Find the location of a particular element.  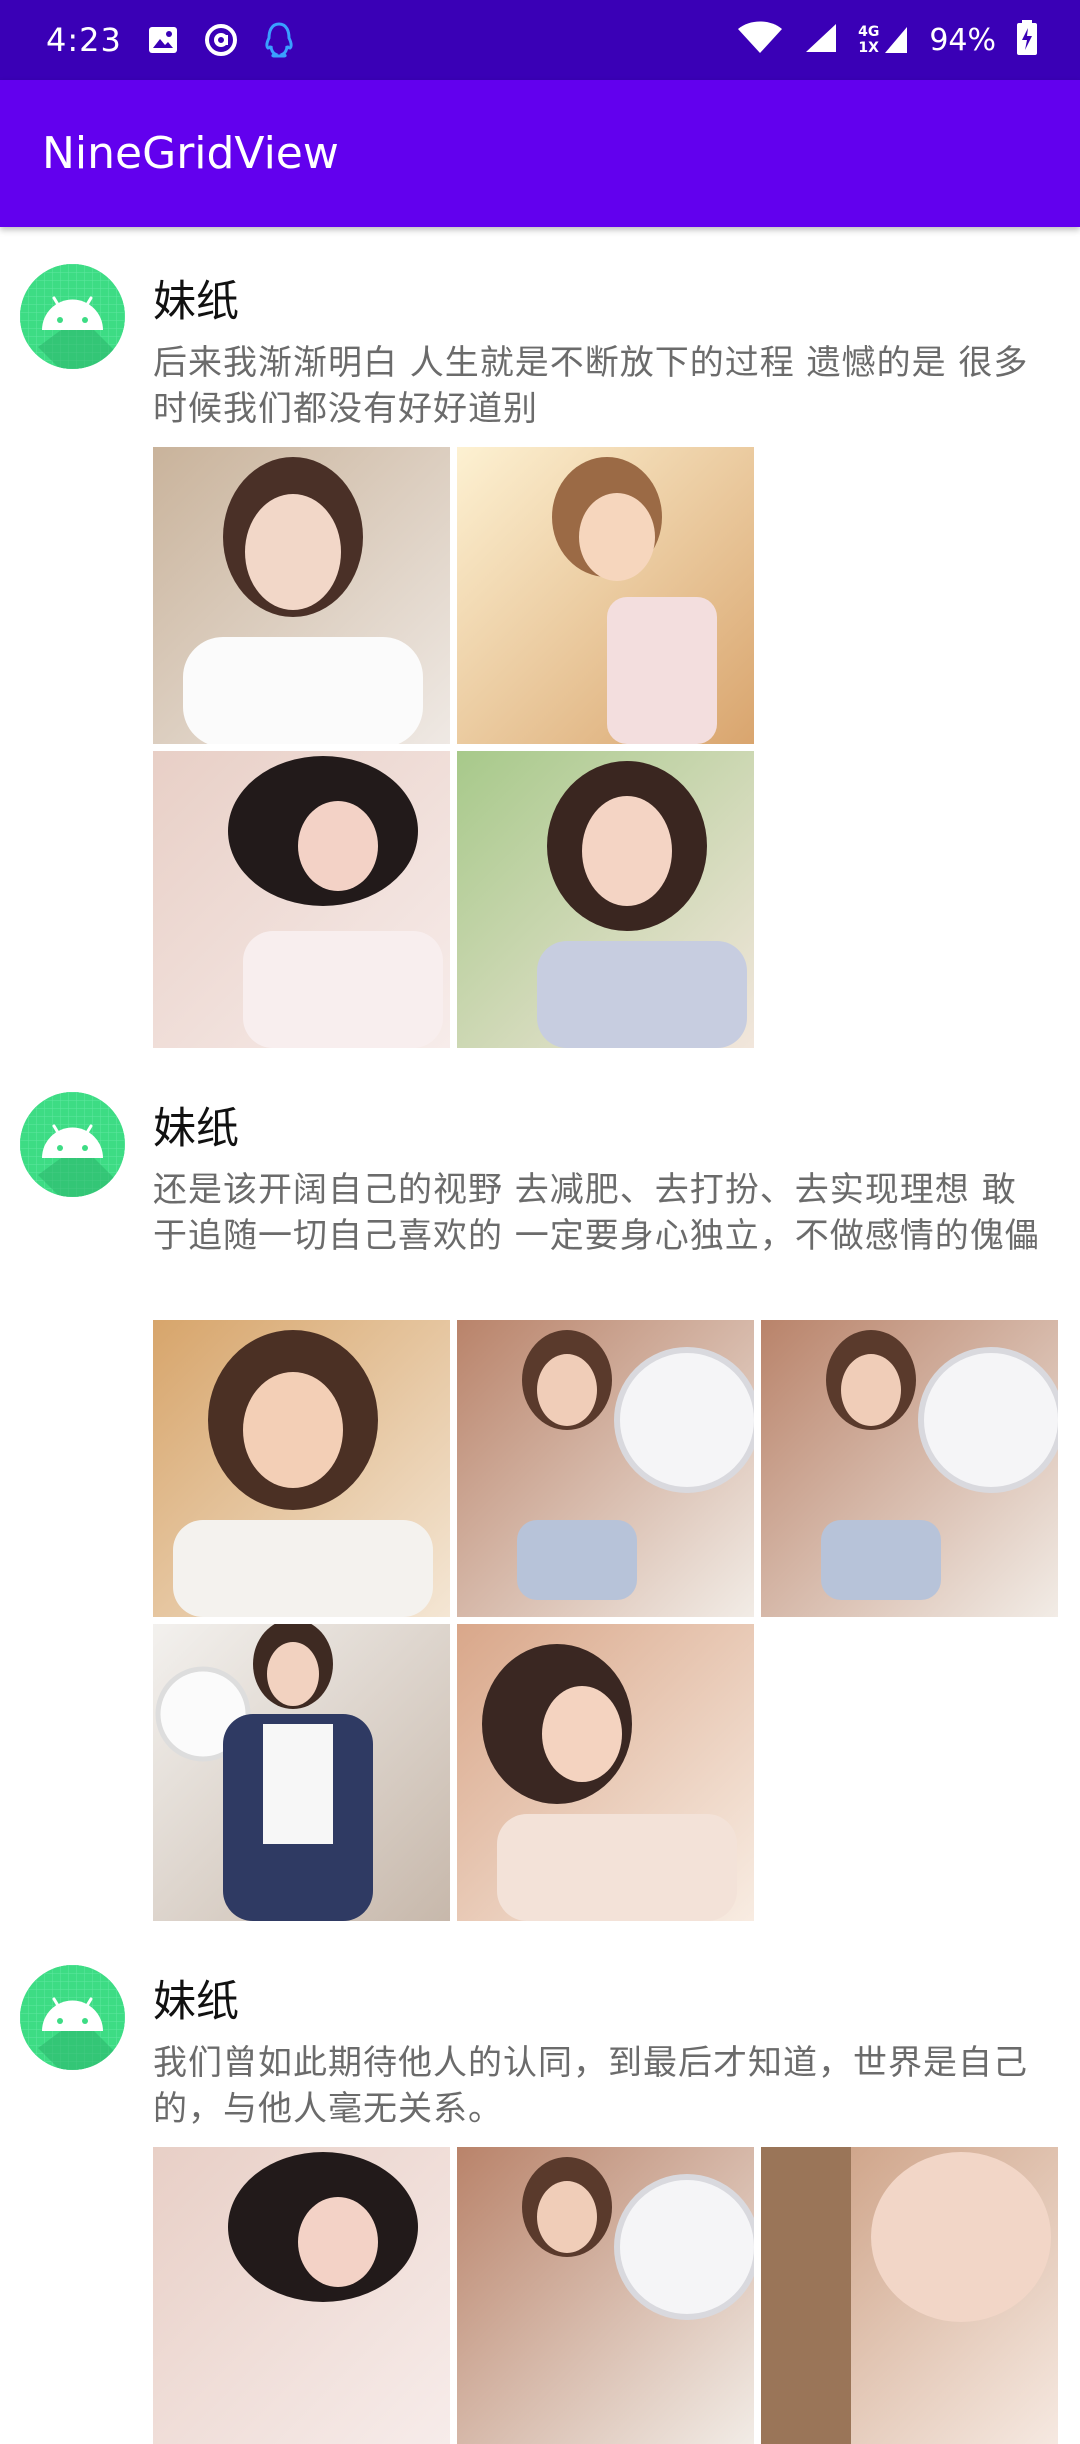

status-time: 4:23 is located at coordinates (84, 40).